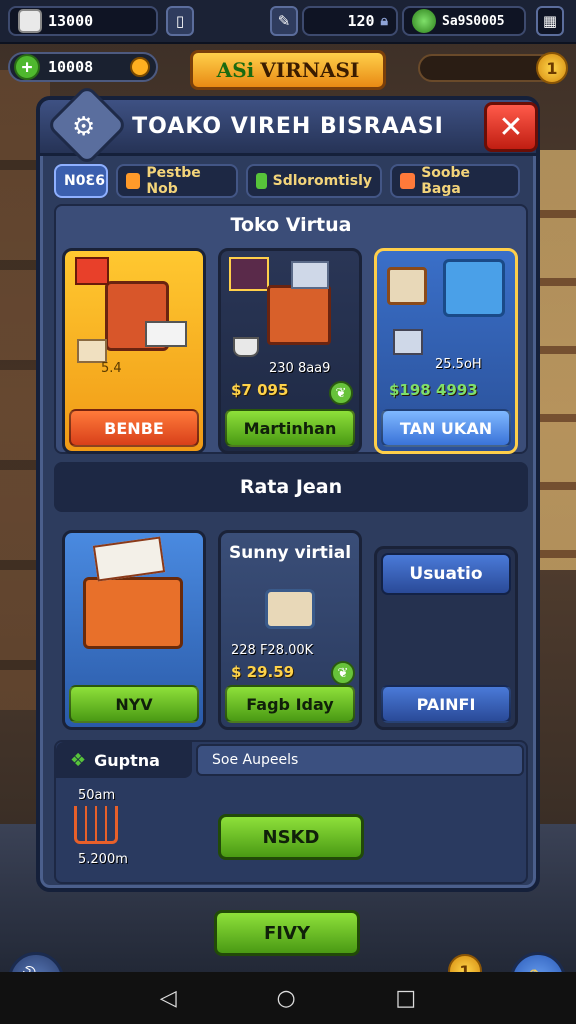 This screenshot has height=1024, width=576. Describe the element at coordinates (127, 760) in the screenshot. I see `footer-tab-label: Guptna` at that location.